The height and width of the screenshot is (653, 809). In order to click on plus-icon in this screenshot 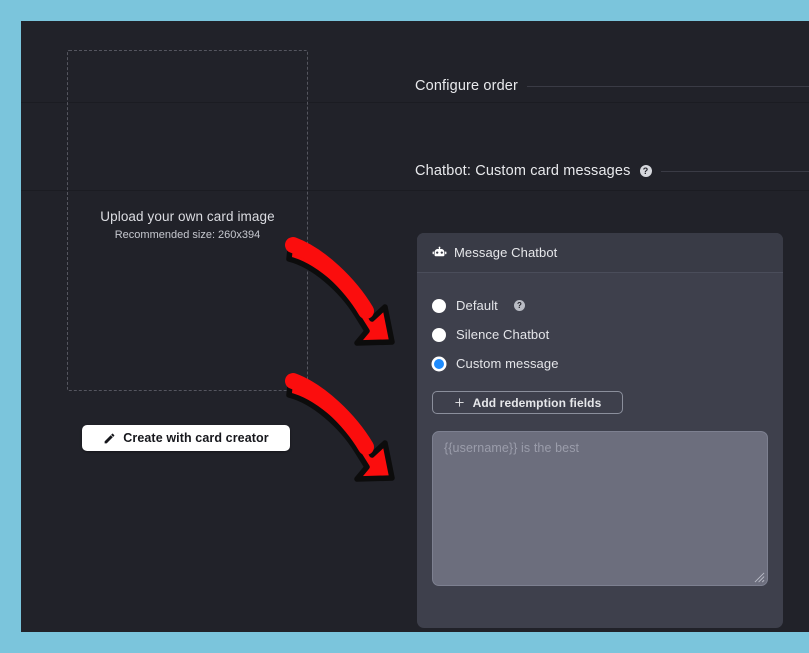, I will do `click(459, 402)`.